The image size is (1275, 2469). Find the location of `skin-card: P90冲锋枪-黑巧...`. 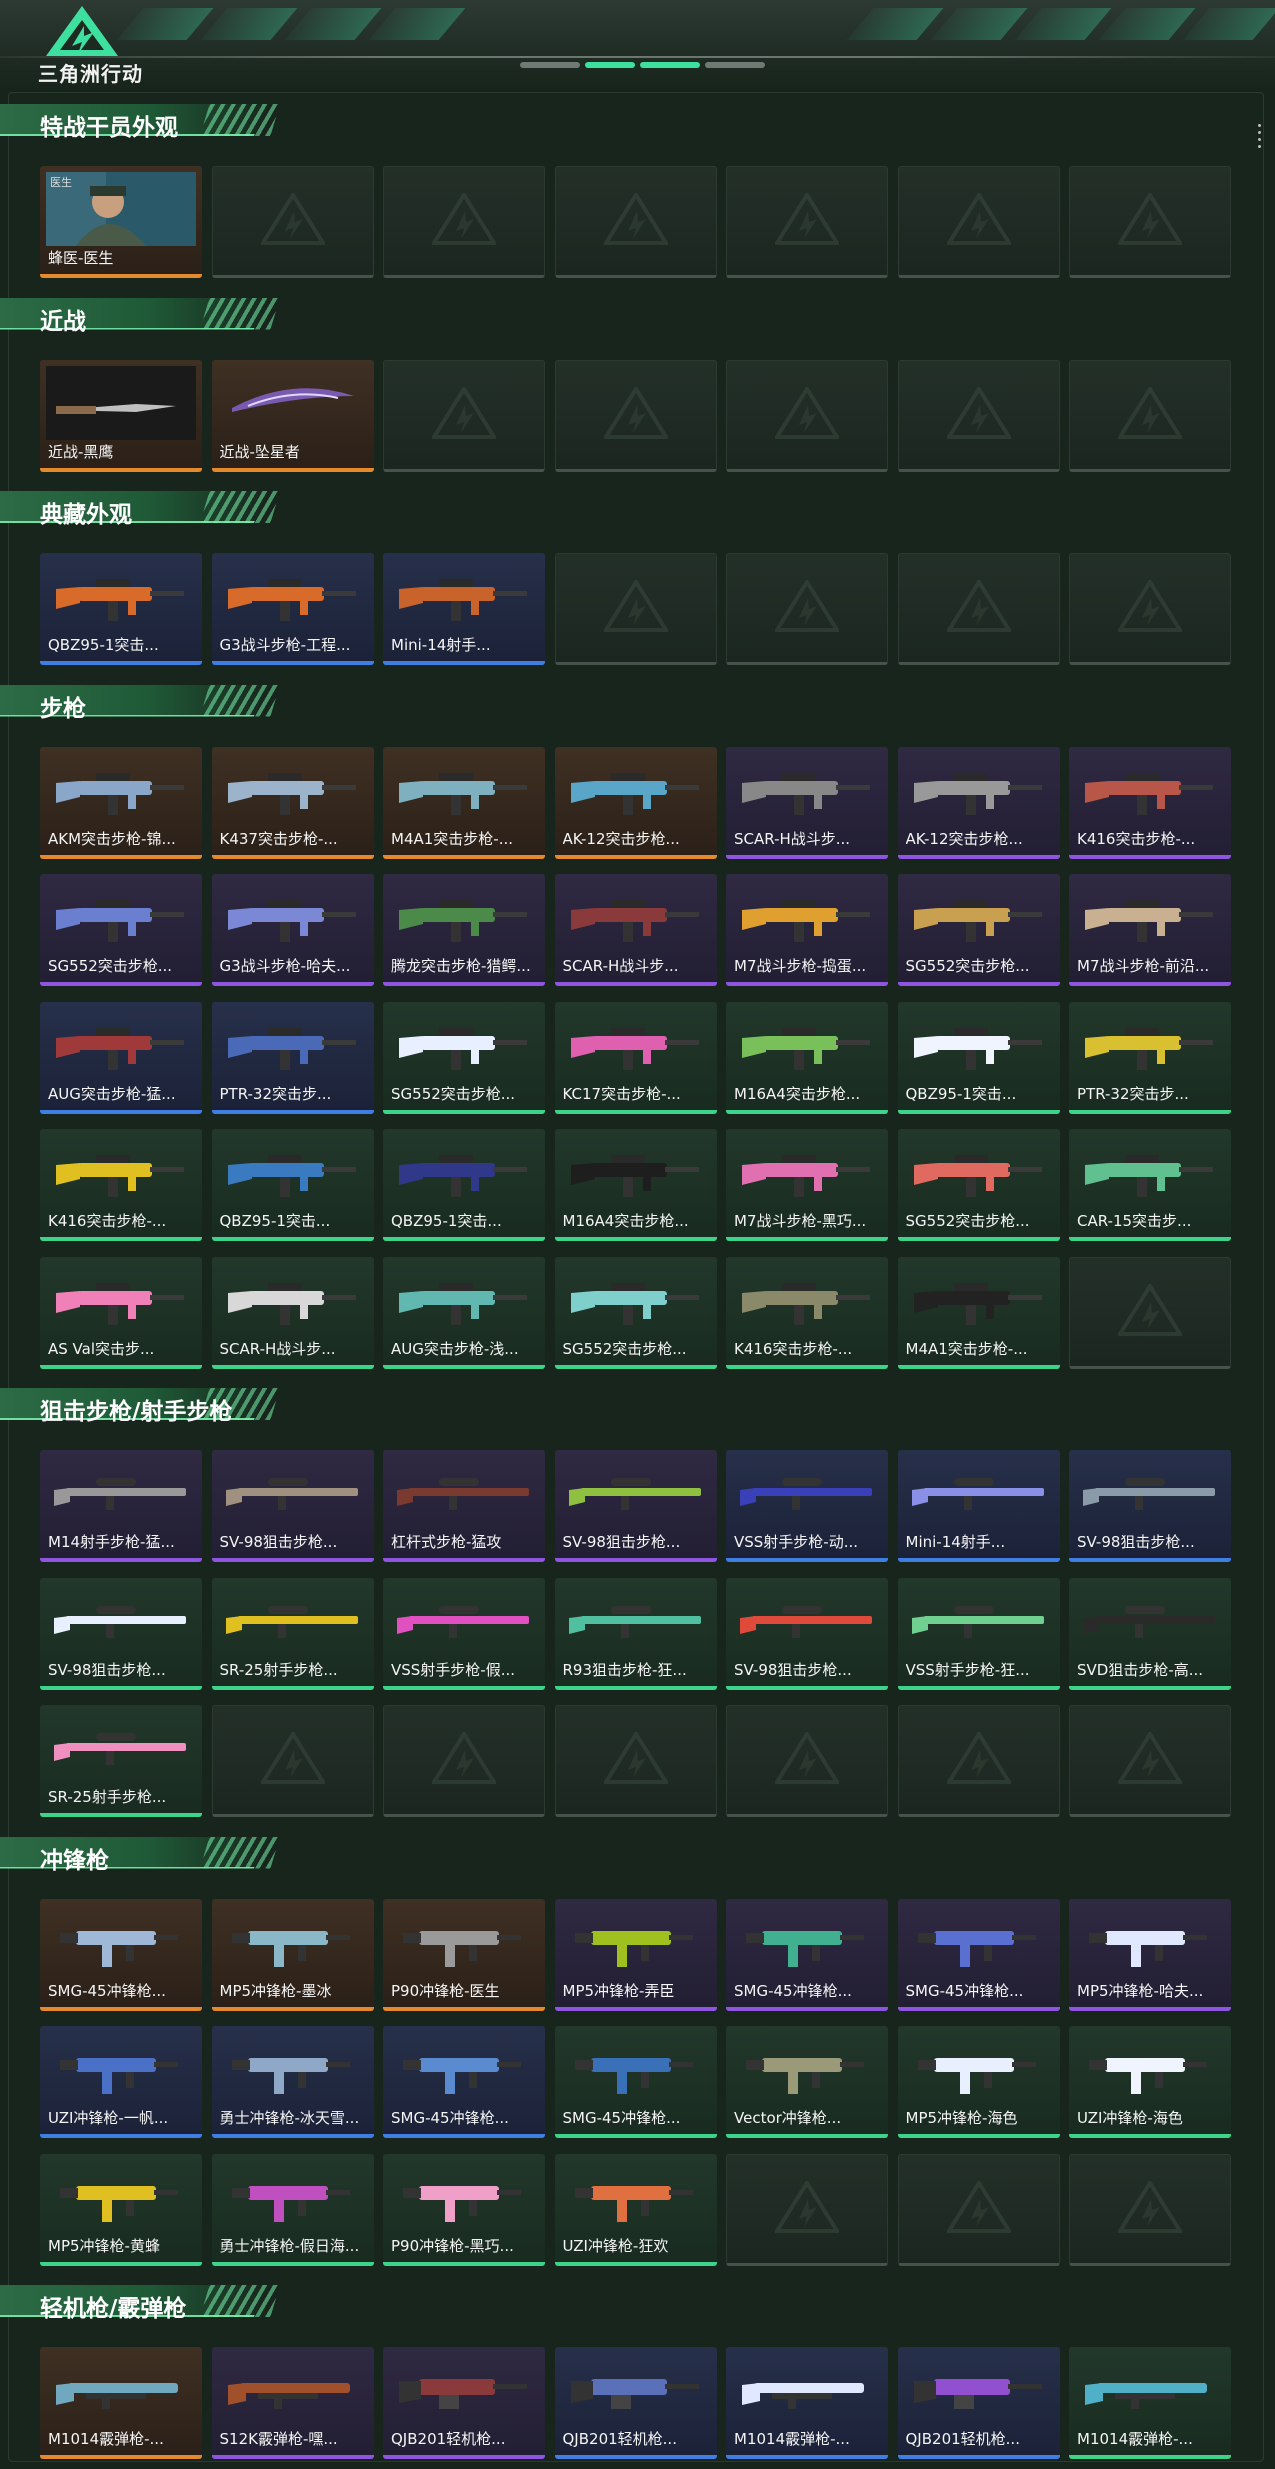

skin-card: P90冲锋枪-黑巧... is located at coordinates (464, 2209).